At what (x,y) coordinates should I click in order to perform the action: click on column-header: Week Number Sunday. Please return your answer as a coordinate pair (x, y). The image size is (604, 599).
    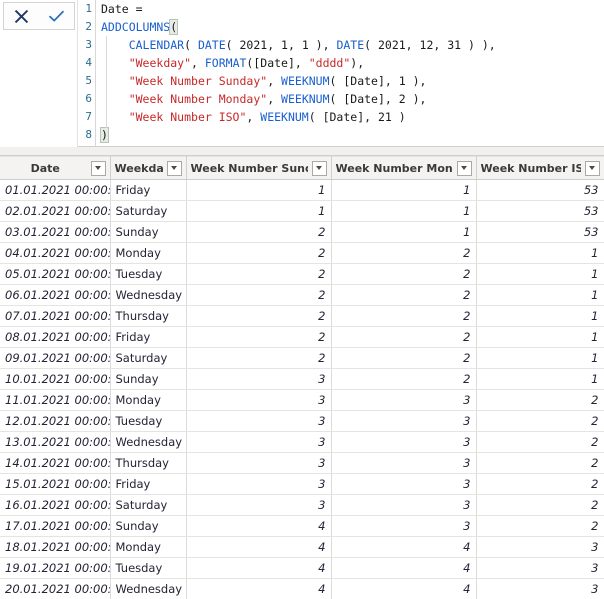
    Looking at the image, I should click on (259, 168).